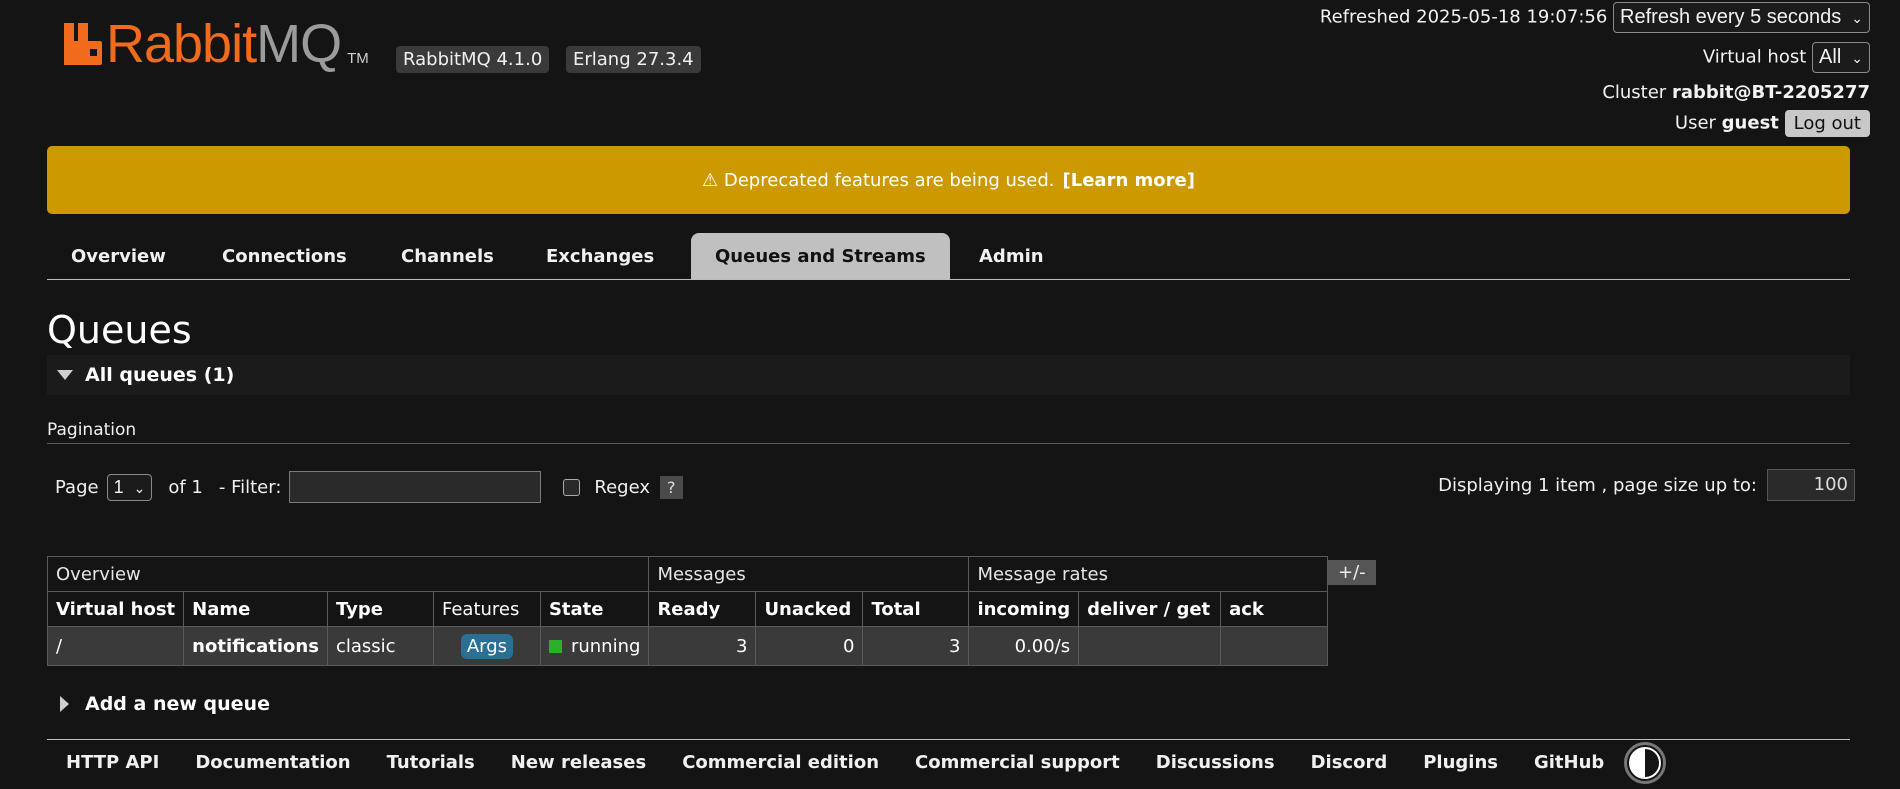 The width and height of the screenshot is (1900, 789). I want to click on filter-input, so click(415, 487).